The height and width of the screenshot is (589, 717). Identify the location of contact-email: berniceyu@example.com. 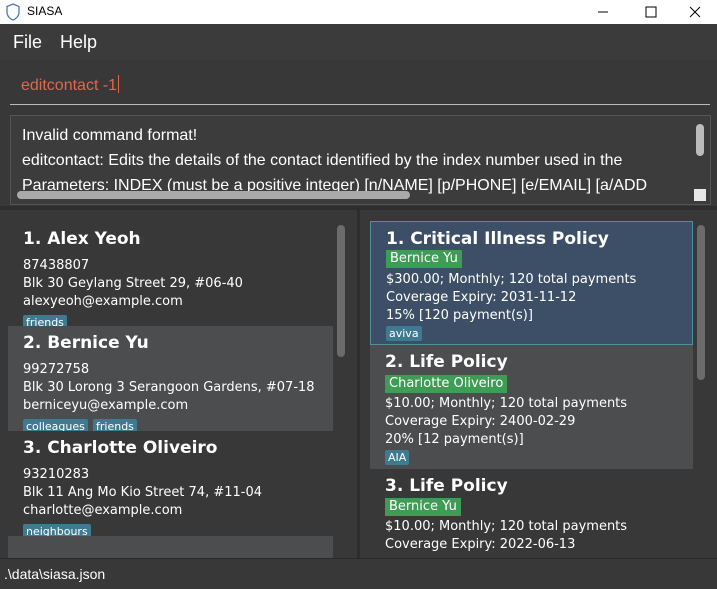
(106, 405).